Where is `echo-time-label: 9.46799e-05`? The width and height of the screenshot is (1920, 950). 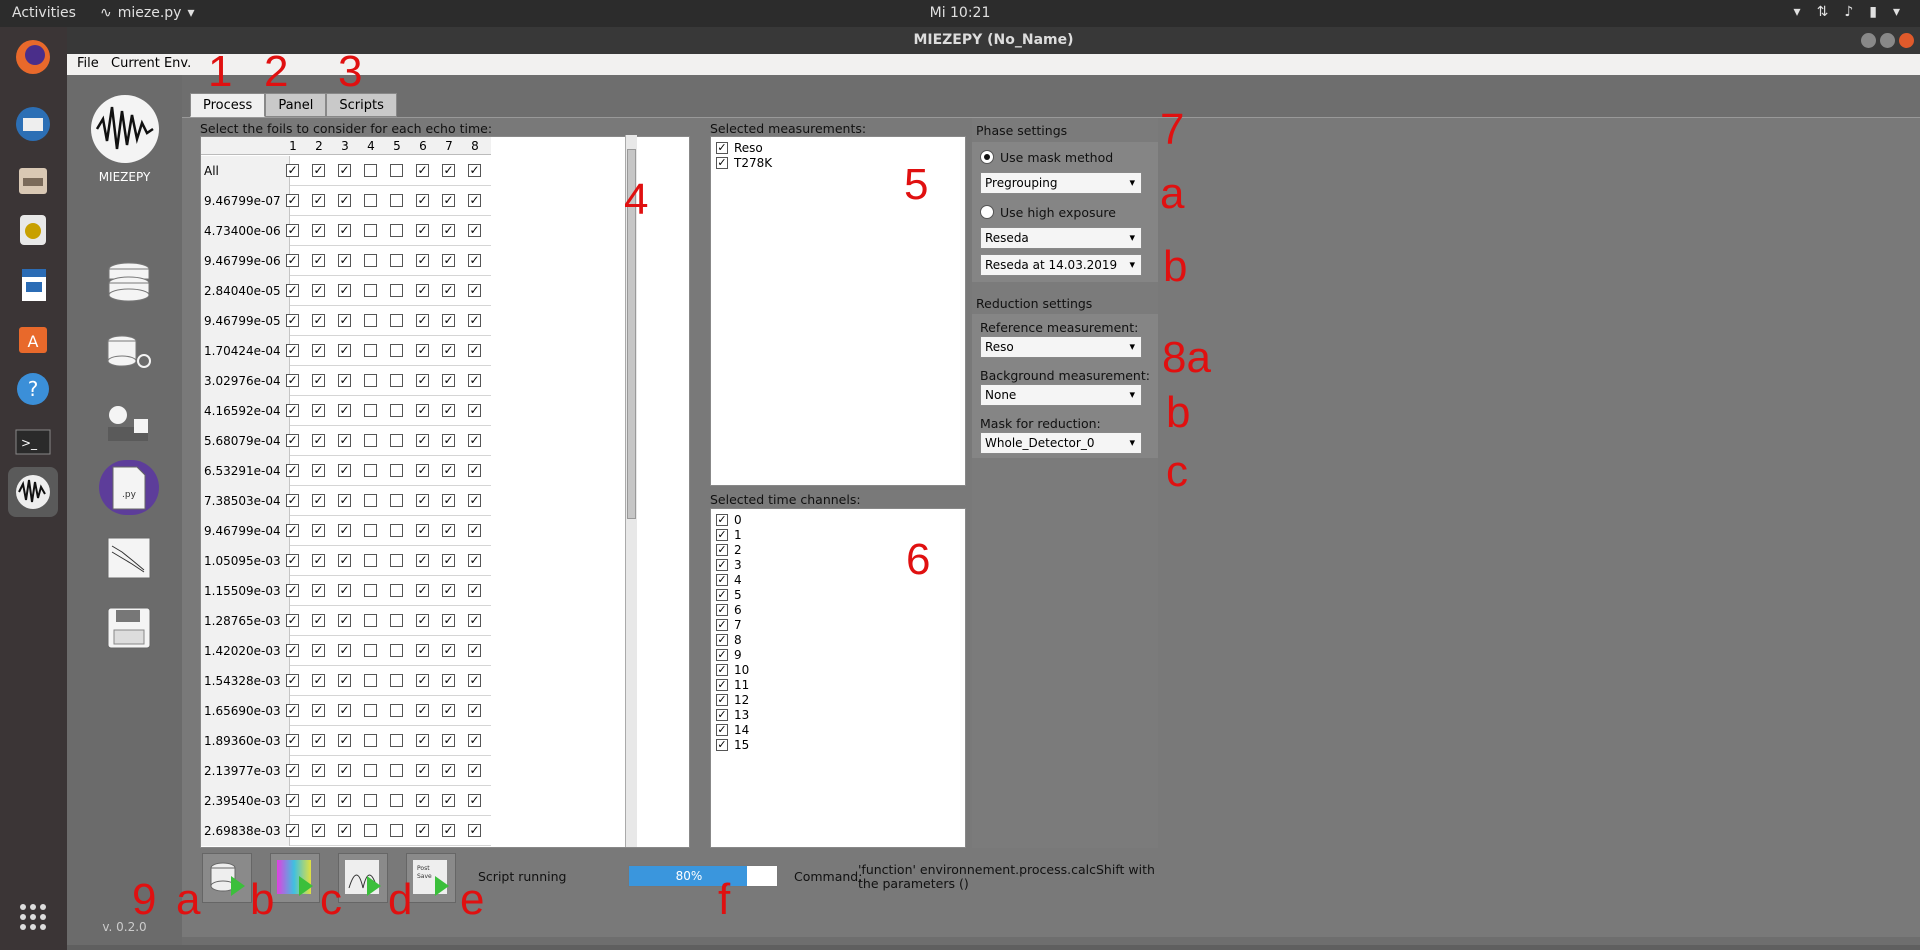
echo-time-label: 9.46799e-05 is located at coordinates (245, 321).